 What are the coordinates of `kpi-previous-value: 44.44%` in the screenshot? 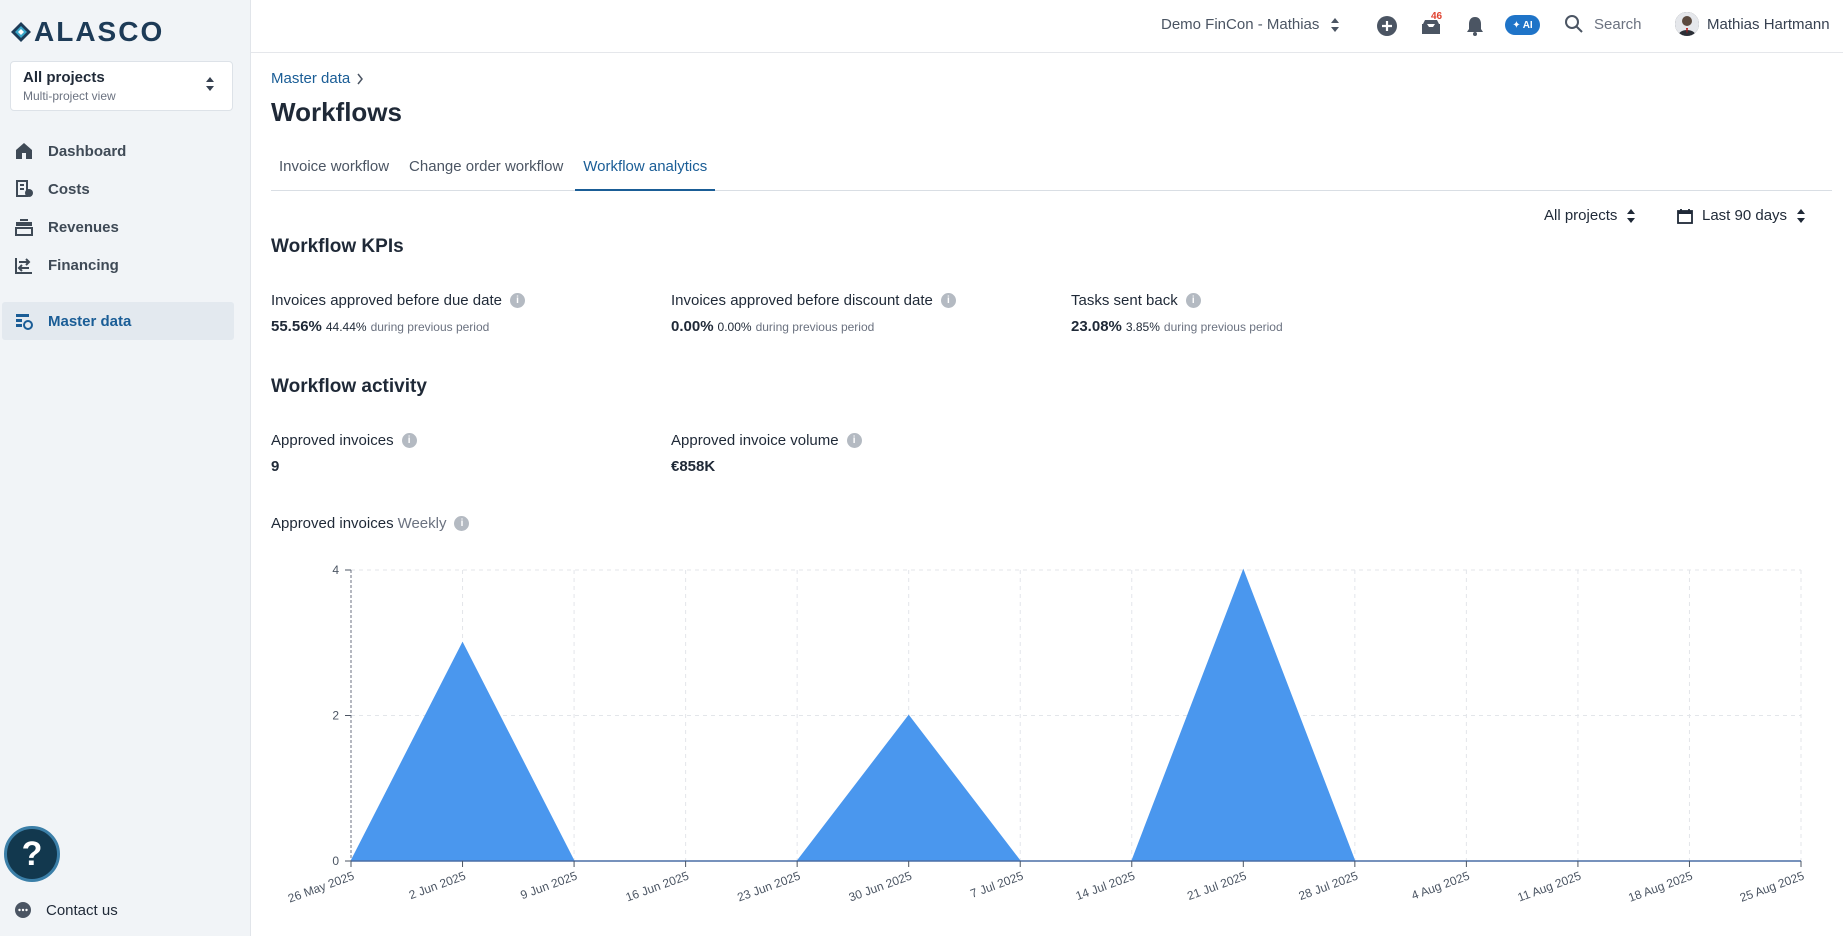 It's located at (346, 327).